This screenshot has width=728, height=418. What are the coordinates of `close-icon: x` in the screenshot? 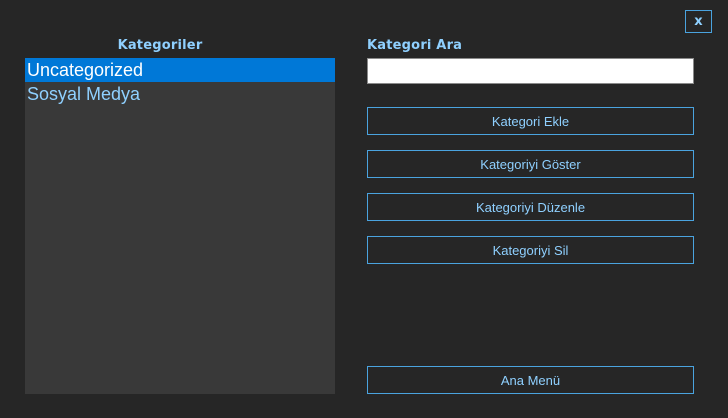 It's located at (698, 21).